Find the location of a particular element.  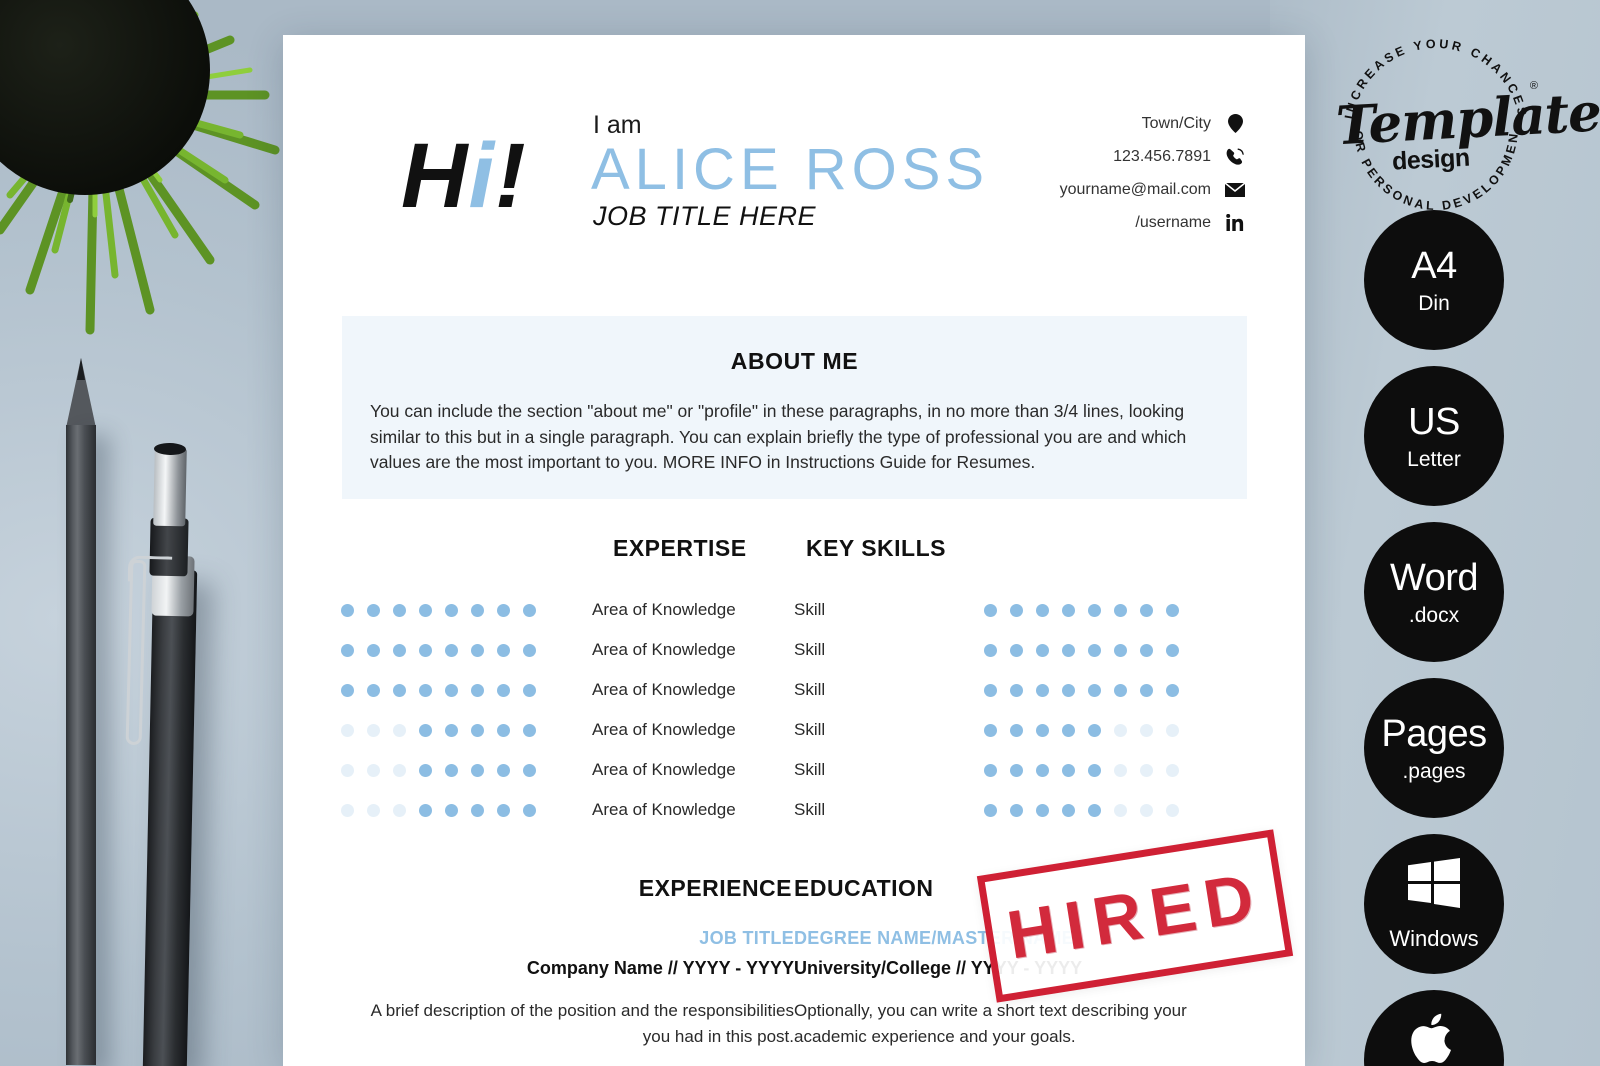

pencil-lead is located at coordinates (81, 369).